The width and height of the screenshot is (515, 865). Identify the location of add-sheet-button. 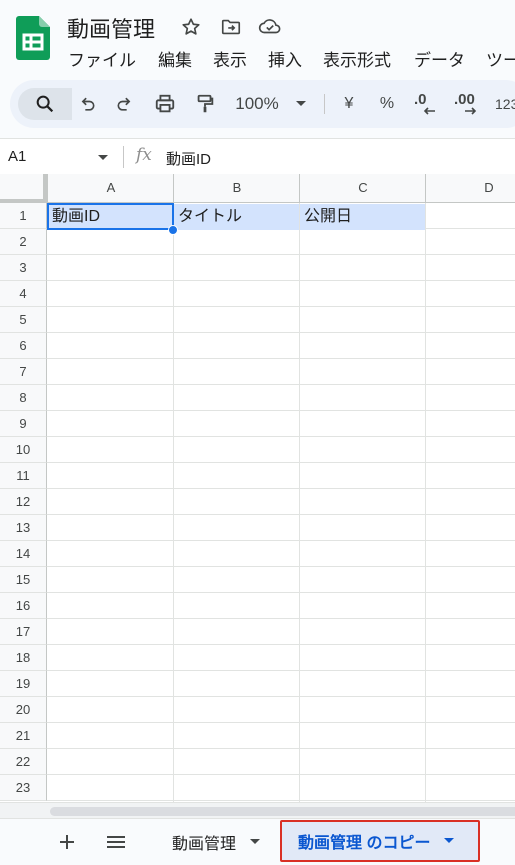
(67, 842).